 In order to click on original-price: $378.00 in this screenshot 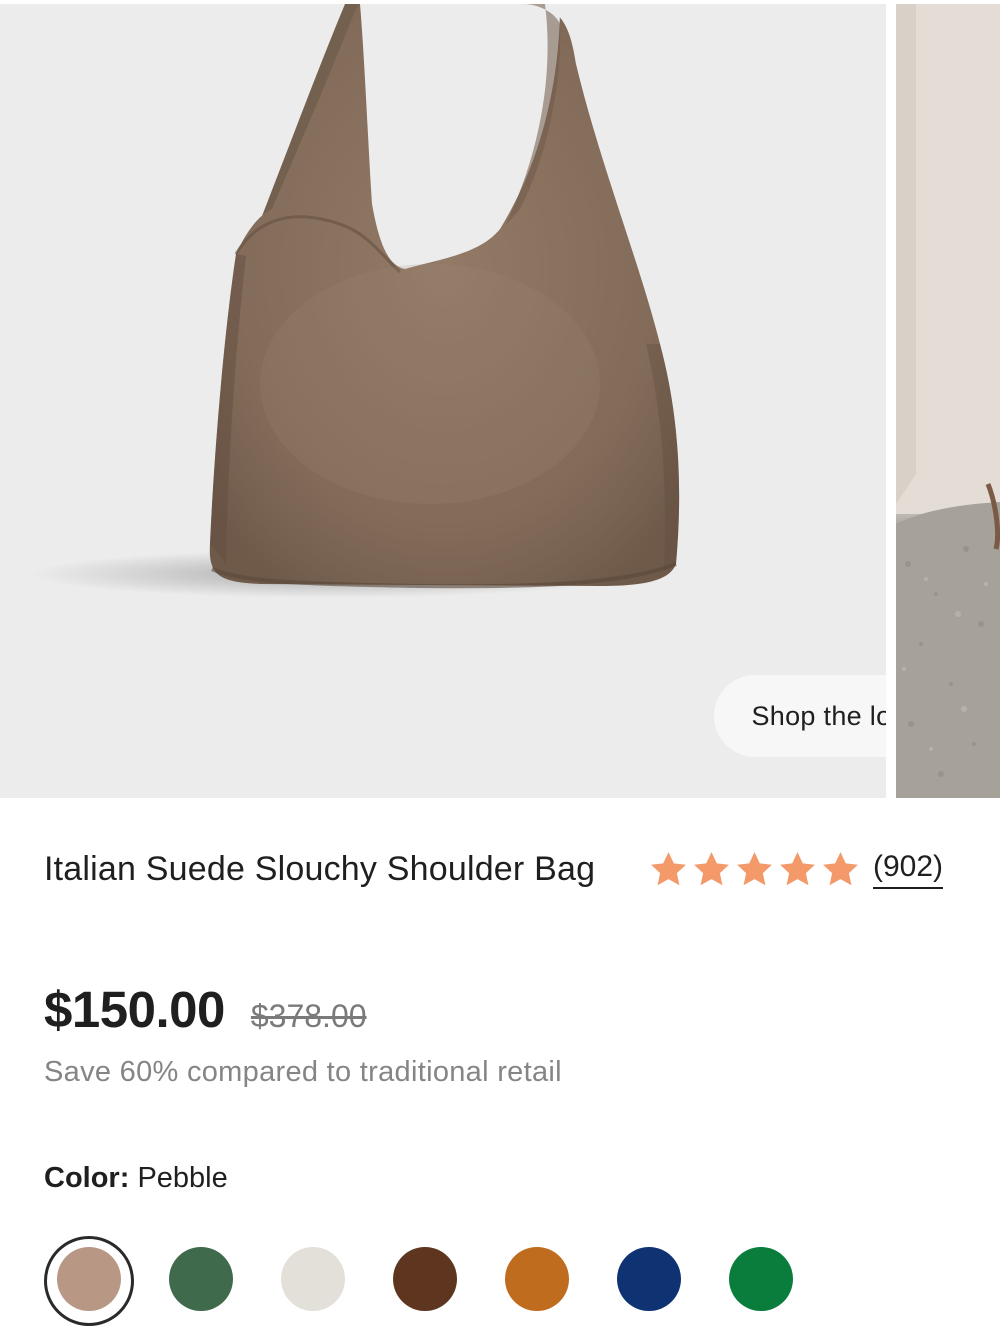, I will do `click(308, 1016)`.